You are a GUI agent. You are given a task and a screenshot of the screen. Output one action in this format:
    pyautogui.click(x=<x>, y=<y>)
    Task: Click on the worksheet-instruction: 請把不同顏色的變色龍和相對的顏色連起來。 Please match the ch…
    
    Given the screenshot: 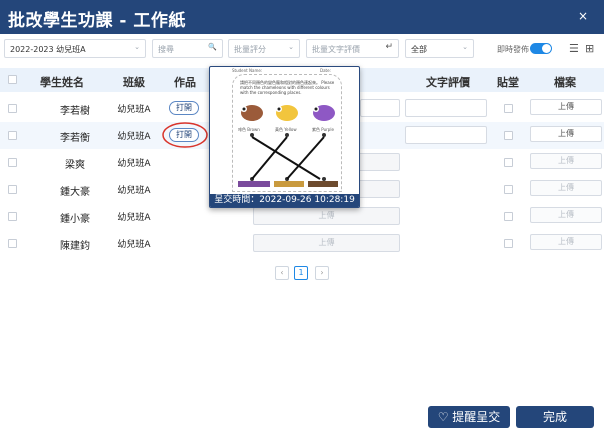 What is the action you would take?
    pyautogui.click(x=287, y=87)
    